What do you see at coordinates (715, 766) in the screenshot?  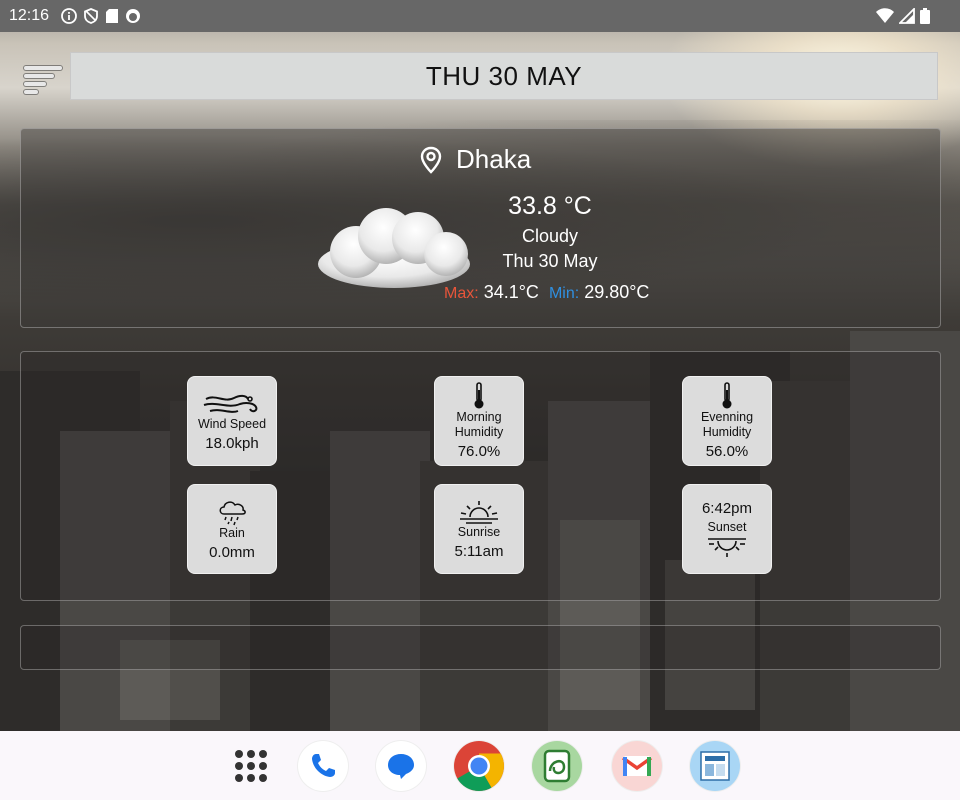 I see `app-shortcut-icon` at bounding box center [715, 766].